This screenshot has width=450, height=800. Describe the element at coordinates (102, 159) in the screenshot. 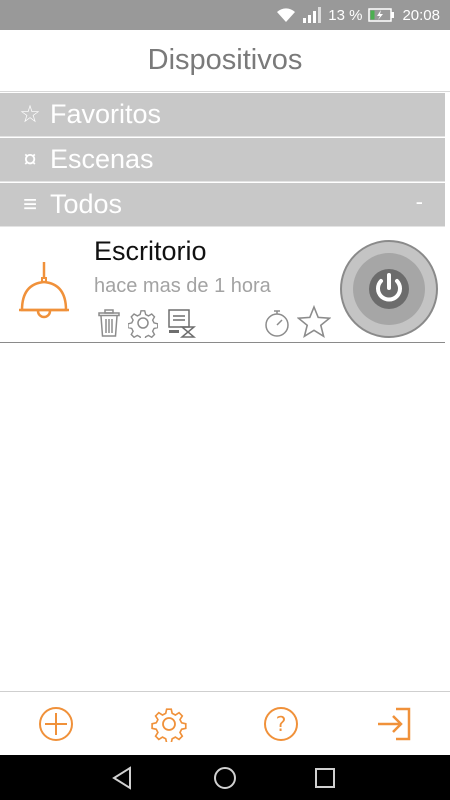

I see `section-label: Escenas` at that location.